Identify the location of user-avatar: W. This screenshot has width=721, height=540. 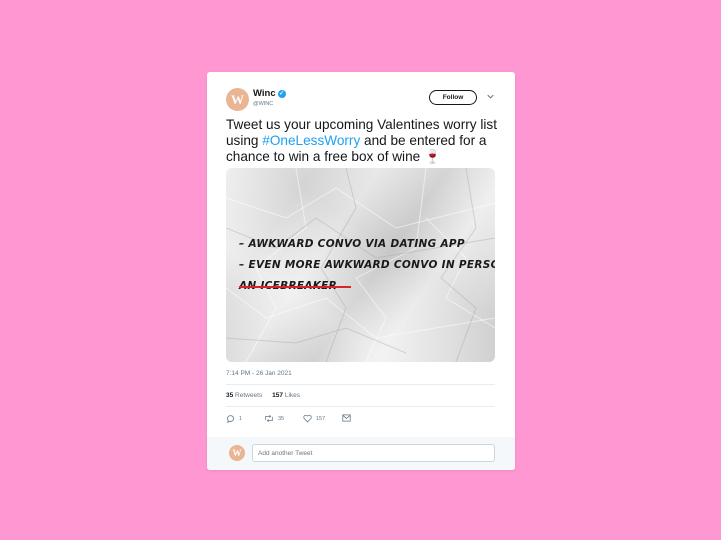
(237, 453).